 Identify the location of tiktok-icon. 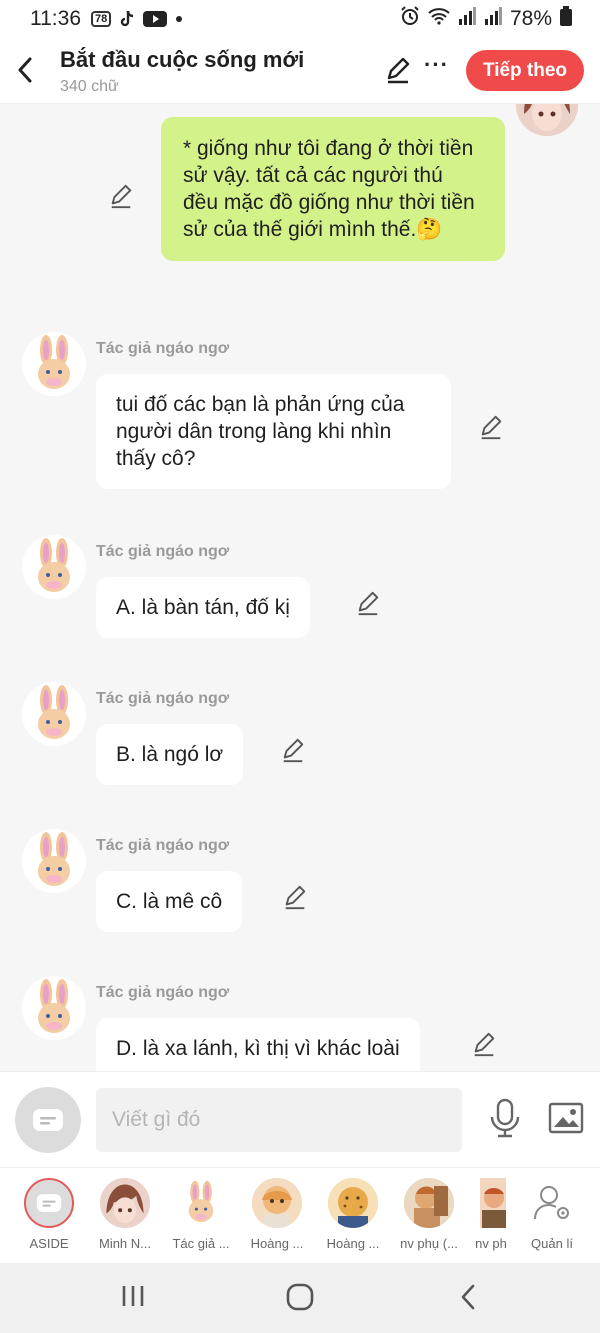
(127, 19).